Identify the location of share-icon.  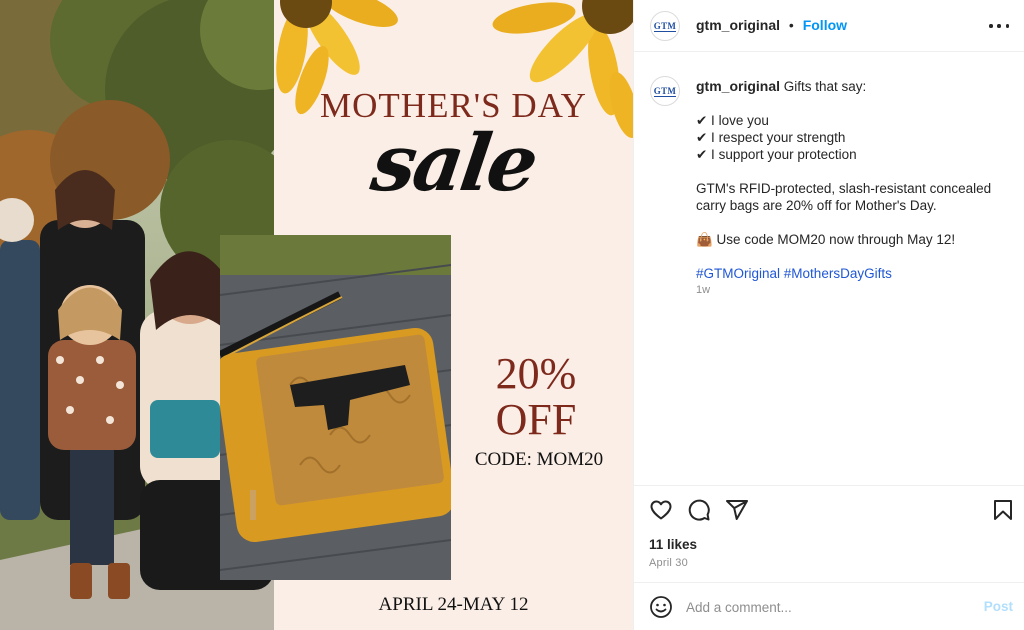
(737, 510).